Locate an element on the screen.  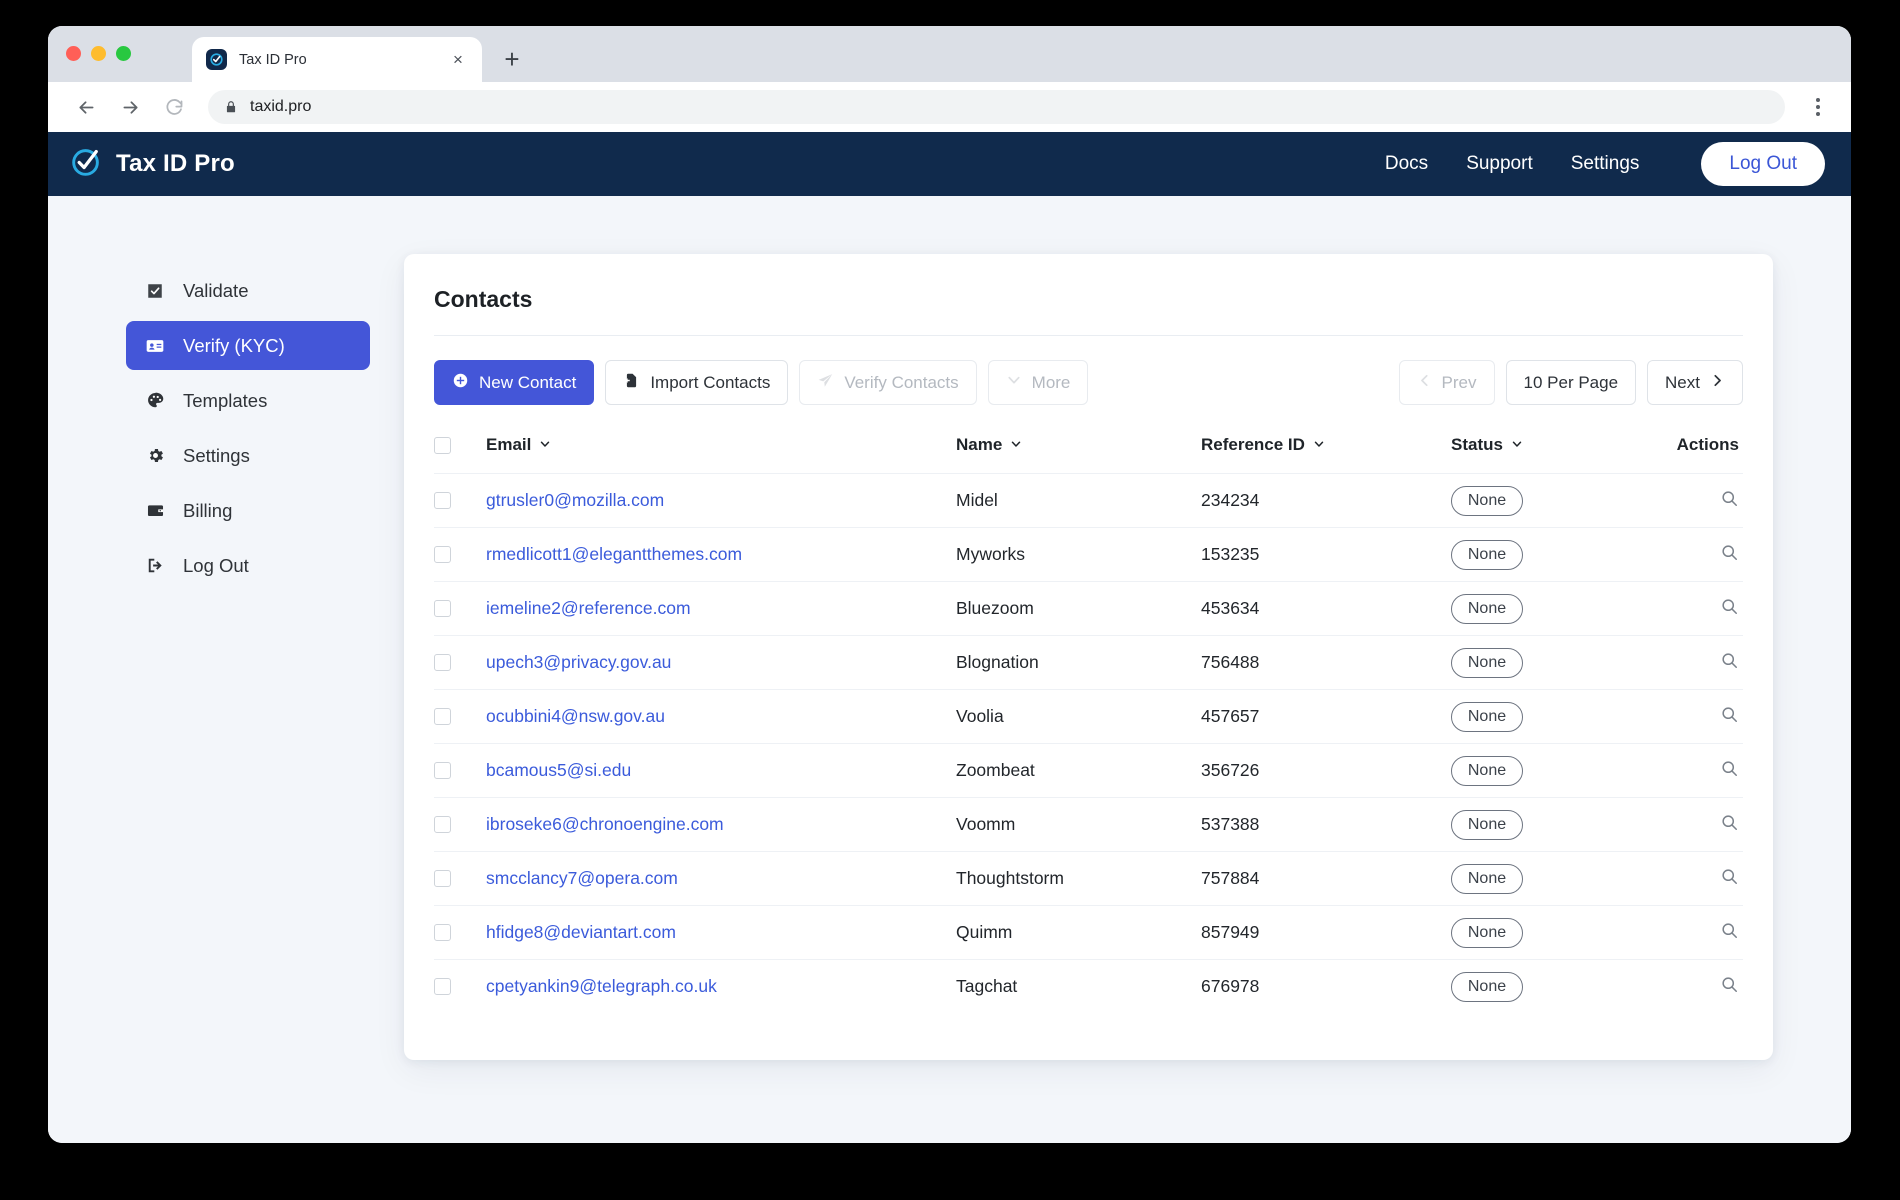
cell-reference-id: 857949 is located at coordinates (1326, 932).